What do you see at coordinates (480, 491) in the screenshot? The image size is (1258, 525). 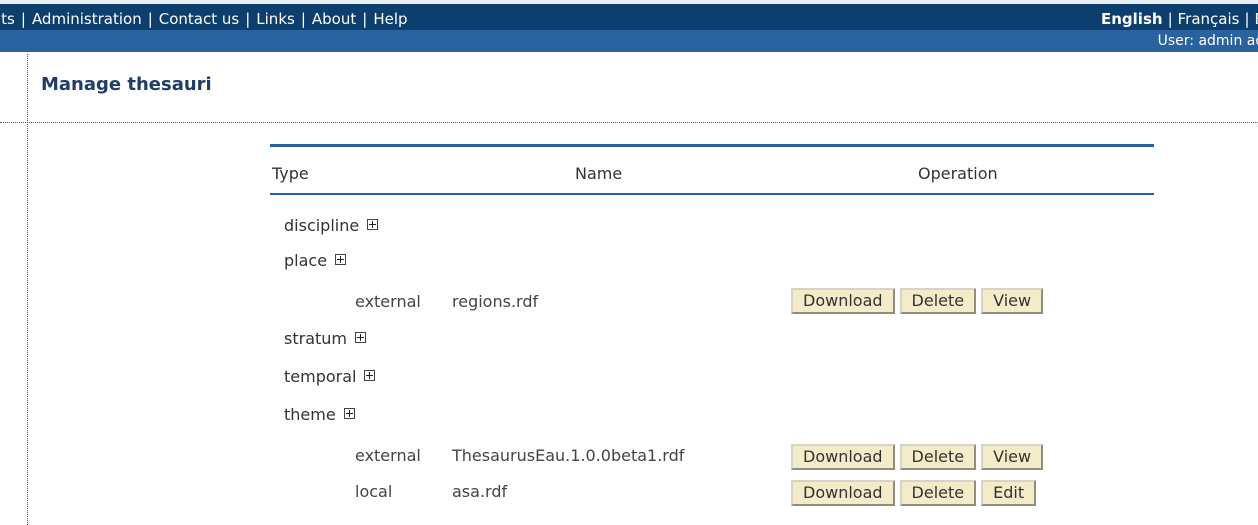 I see `thesaurus-name: asa.rdf` at bounding box center [480, 491].